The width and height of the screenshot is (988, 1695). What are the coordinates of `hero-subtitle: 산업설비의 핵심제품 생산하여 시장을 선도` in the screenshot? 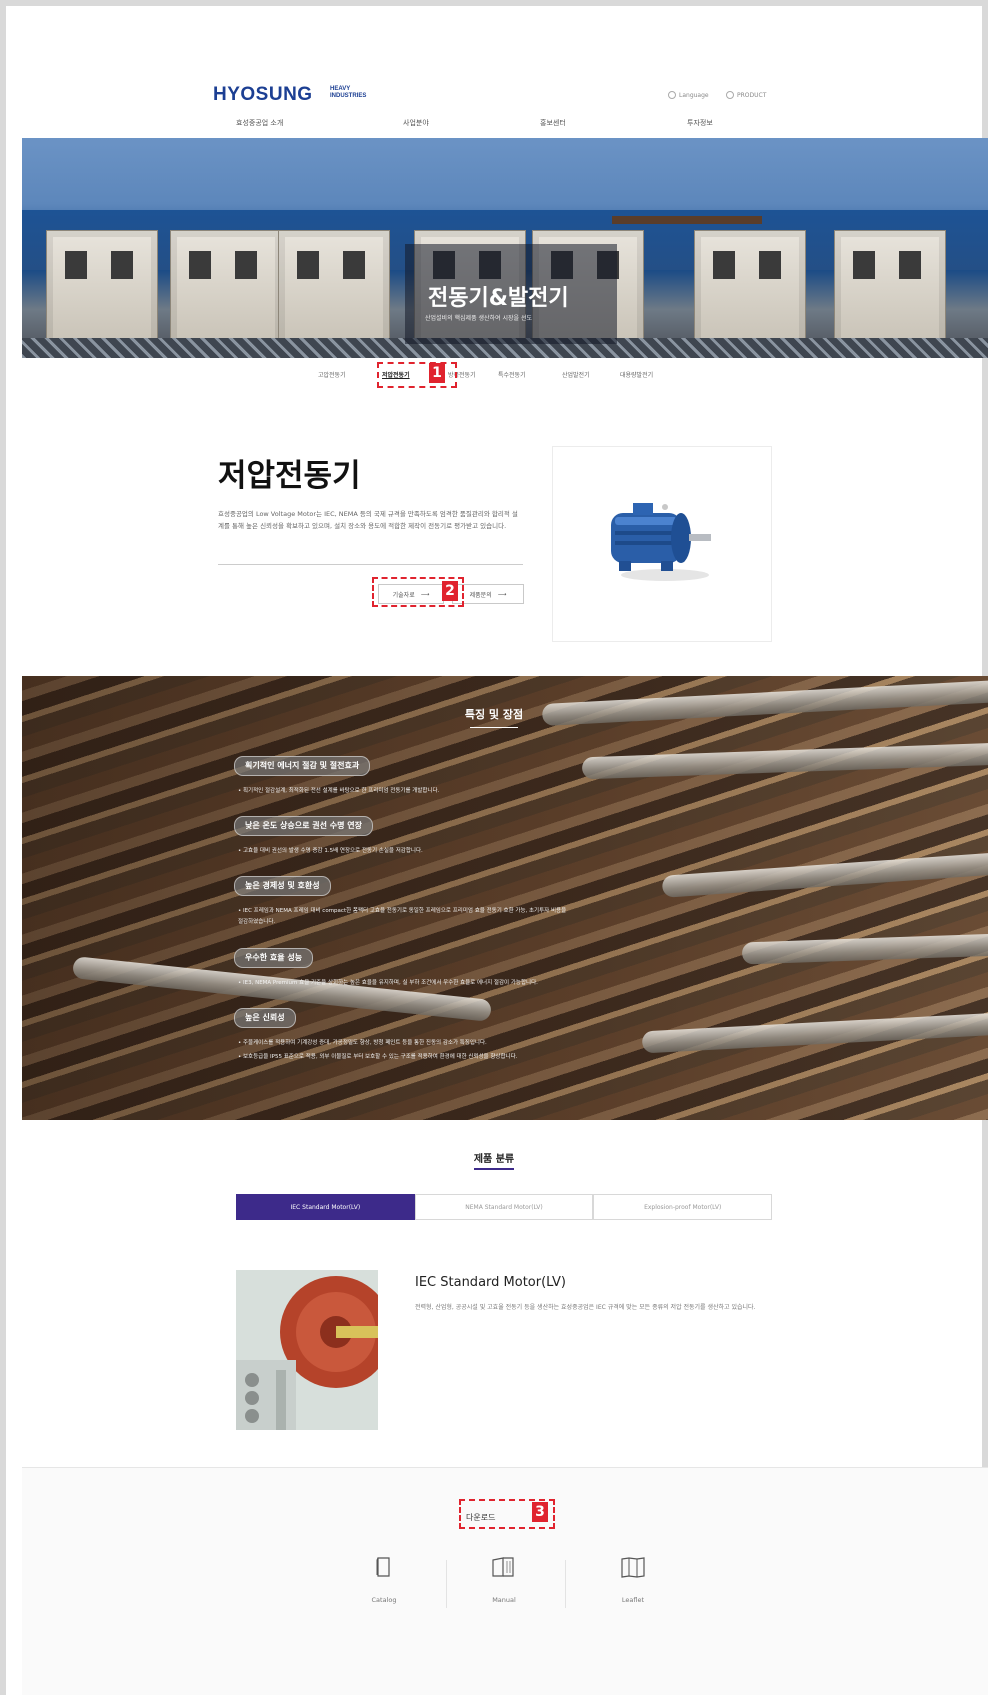 It's located at (478, 318).